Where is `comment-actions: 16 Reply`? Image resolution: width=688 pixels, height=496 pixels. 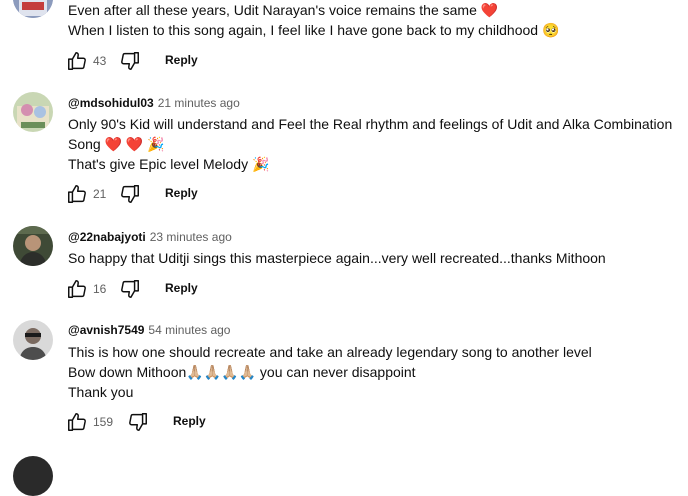 comment-actions: 16 Reply is located at coordinates (216, 290).